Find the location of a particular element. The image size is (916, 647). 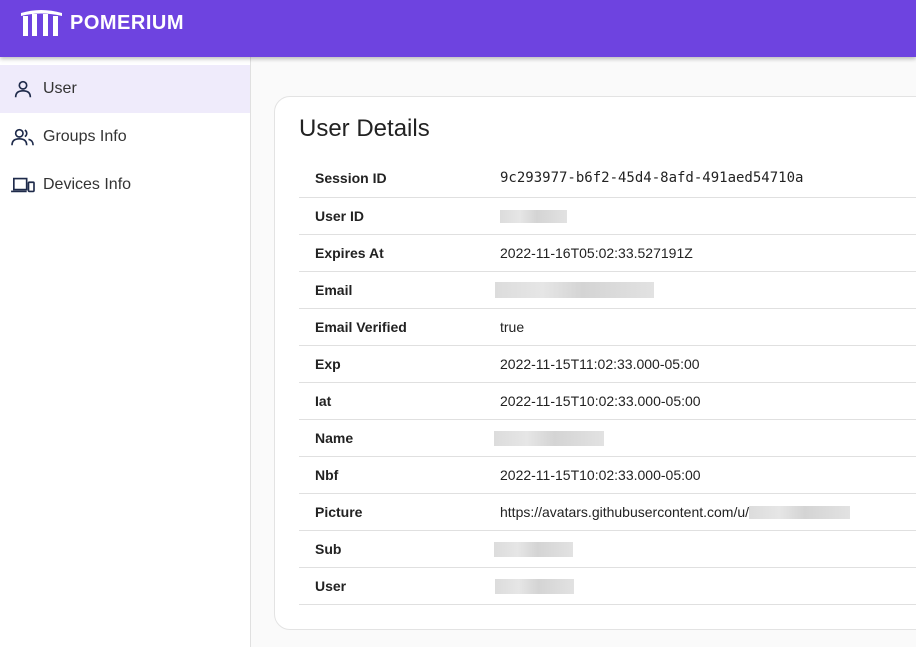

brand-name: POMERIUM is located at coordinates (127, 22).